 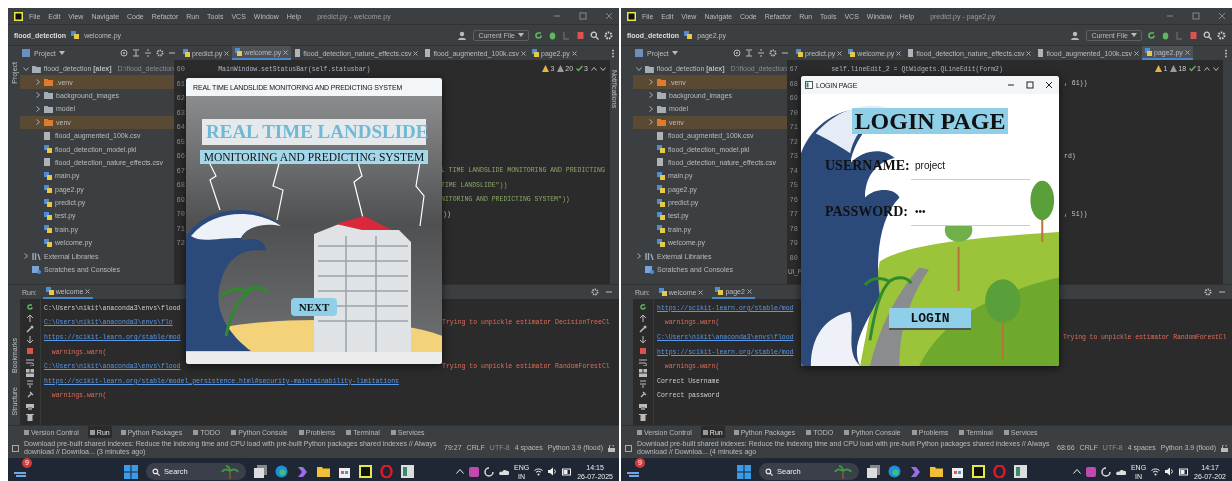 What do you see at coordinates (930, 319) in the screenshot?
I see `login-button: LOGIN` at bounding box center [930, 319].